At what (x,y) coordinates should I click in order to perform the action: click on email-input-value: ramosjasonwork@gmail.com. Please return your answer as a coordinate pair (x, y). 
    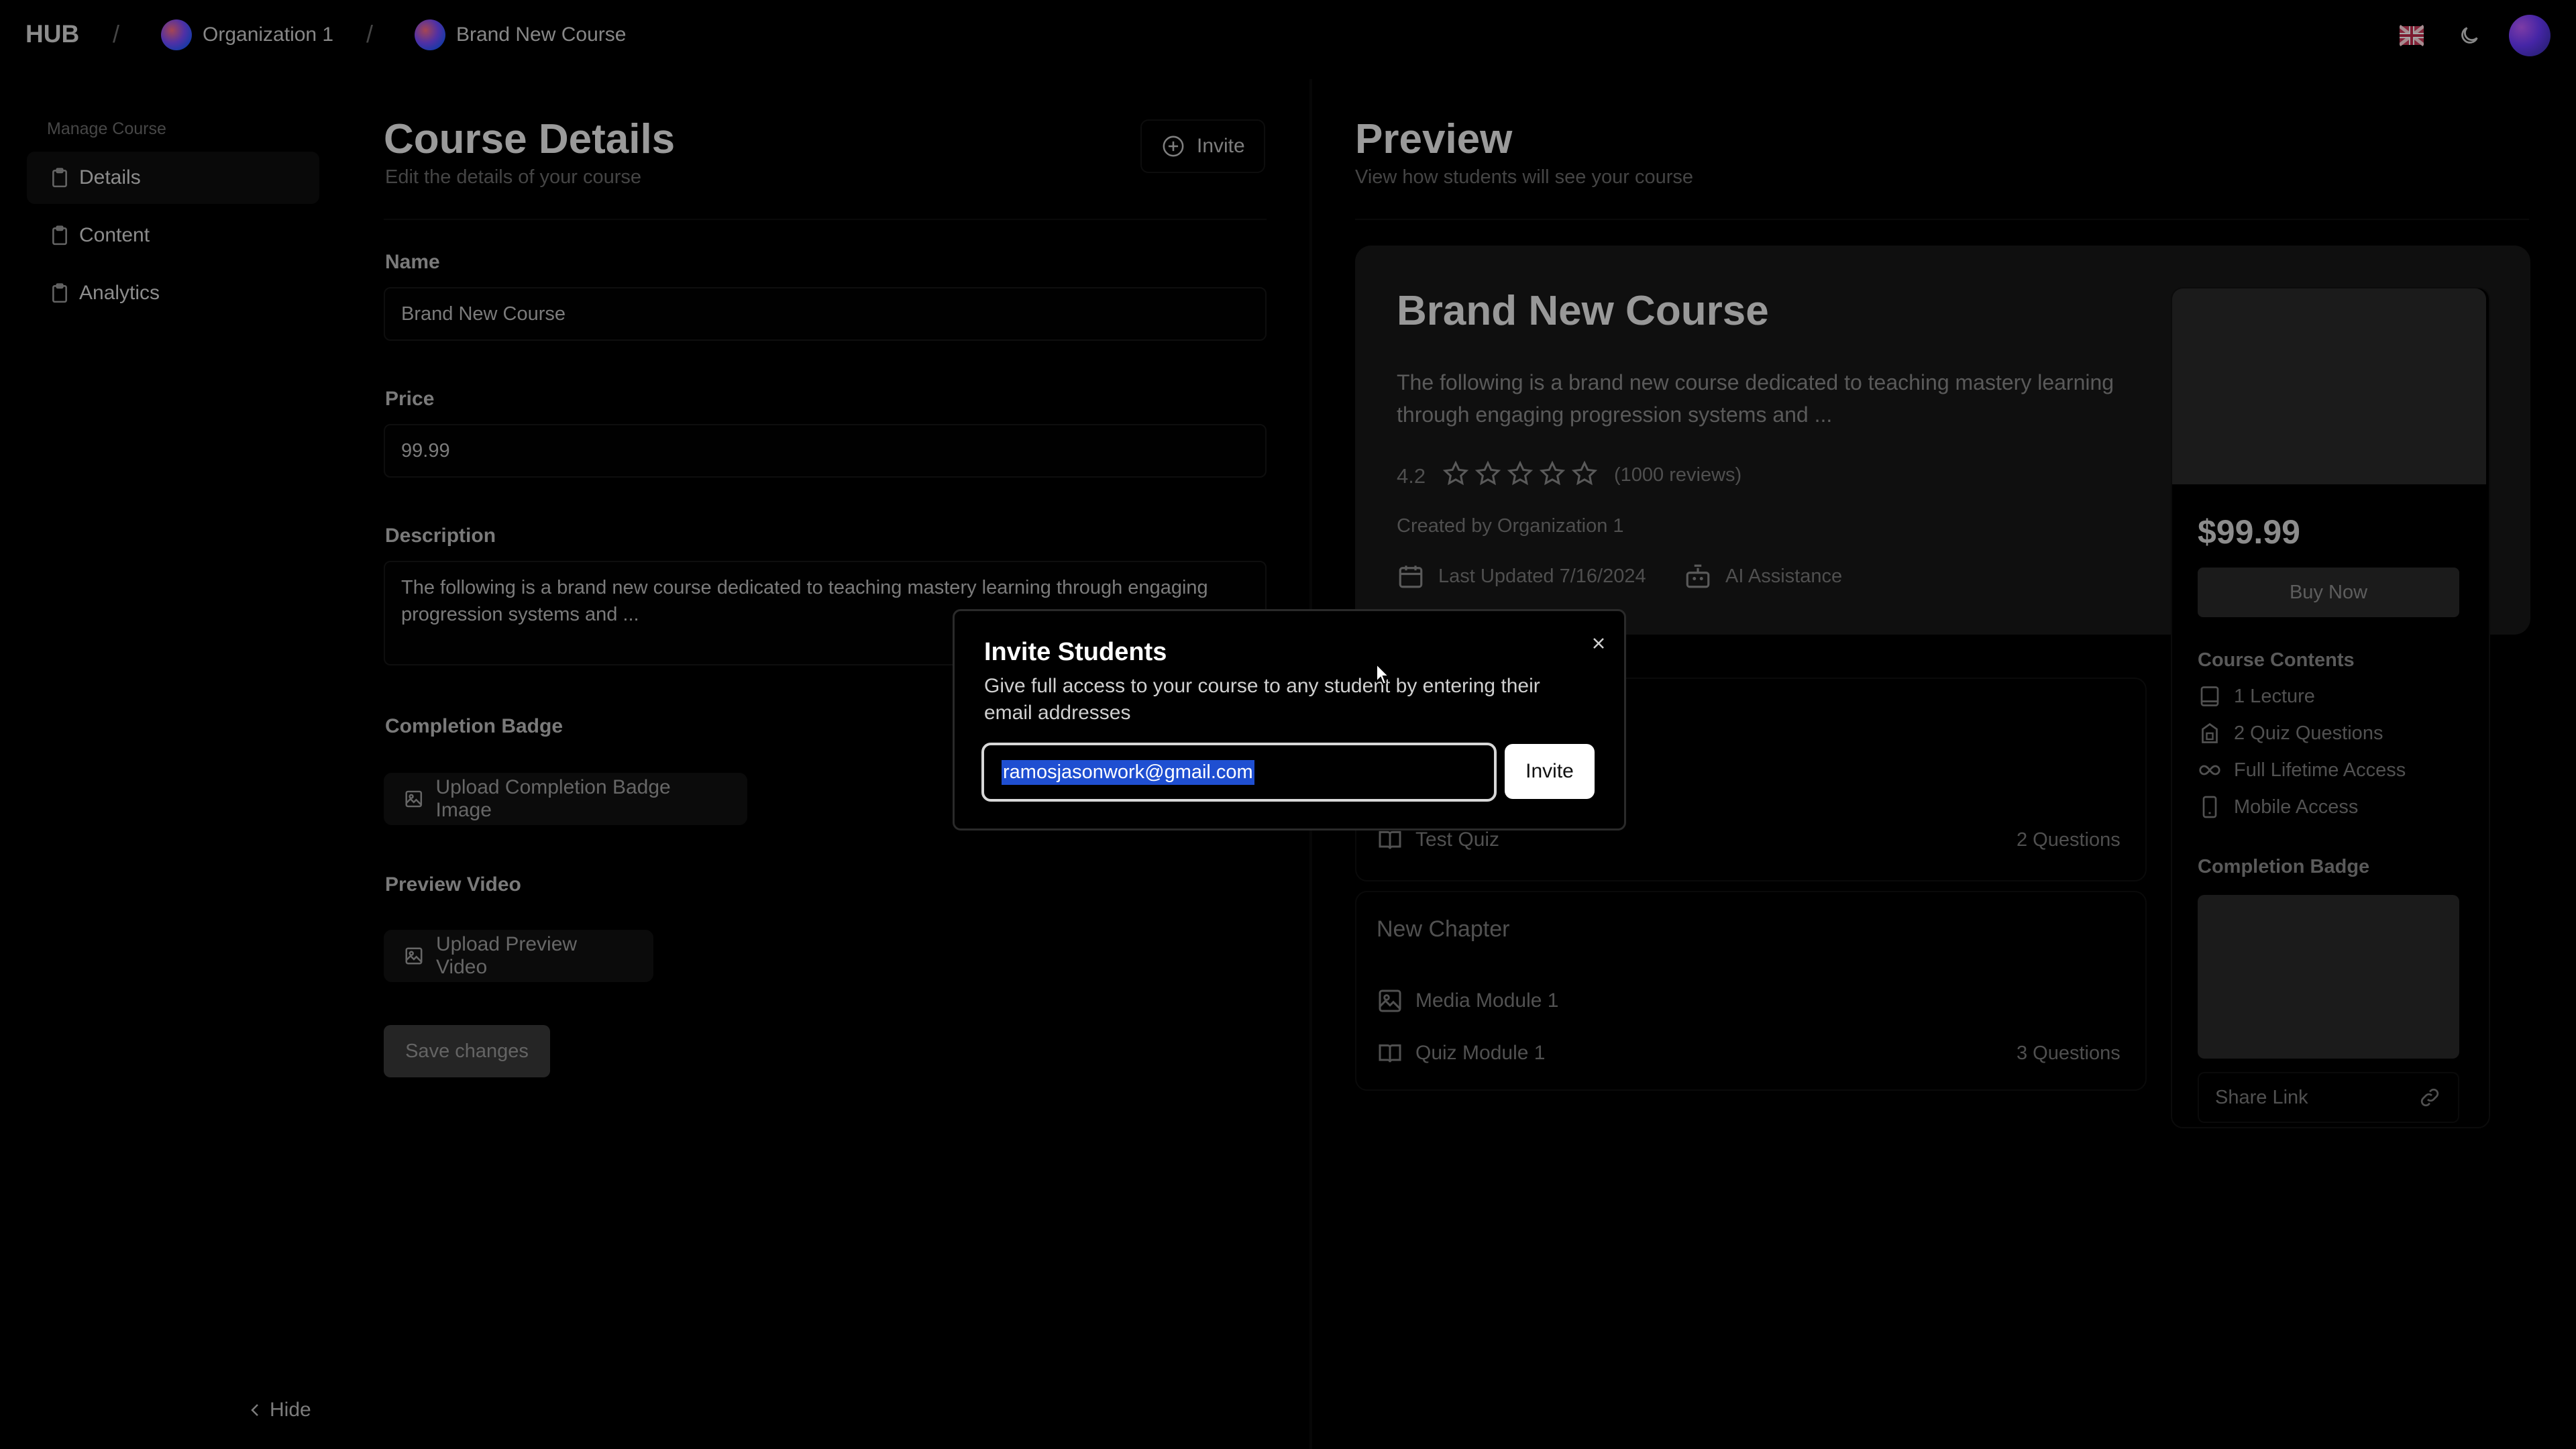
    Looking at the image, I should click on (1128, 772).